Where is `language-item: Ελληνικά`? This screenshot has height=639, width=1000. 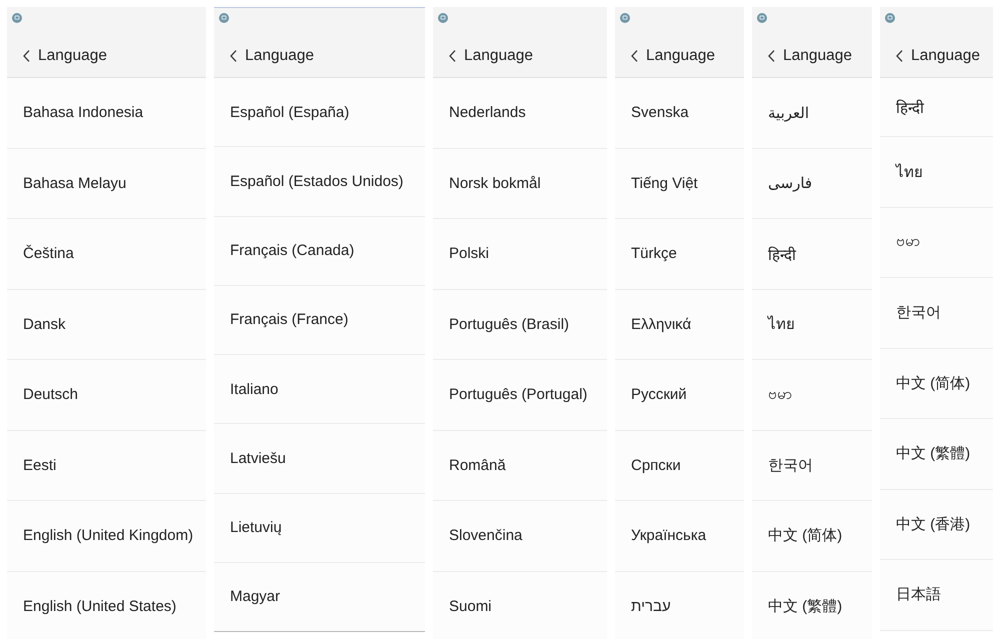
language-item: Ελληνικά is located at coordinates (679, 325).